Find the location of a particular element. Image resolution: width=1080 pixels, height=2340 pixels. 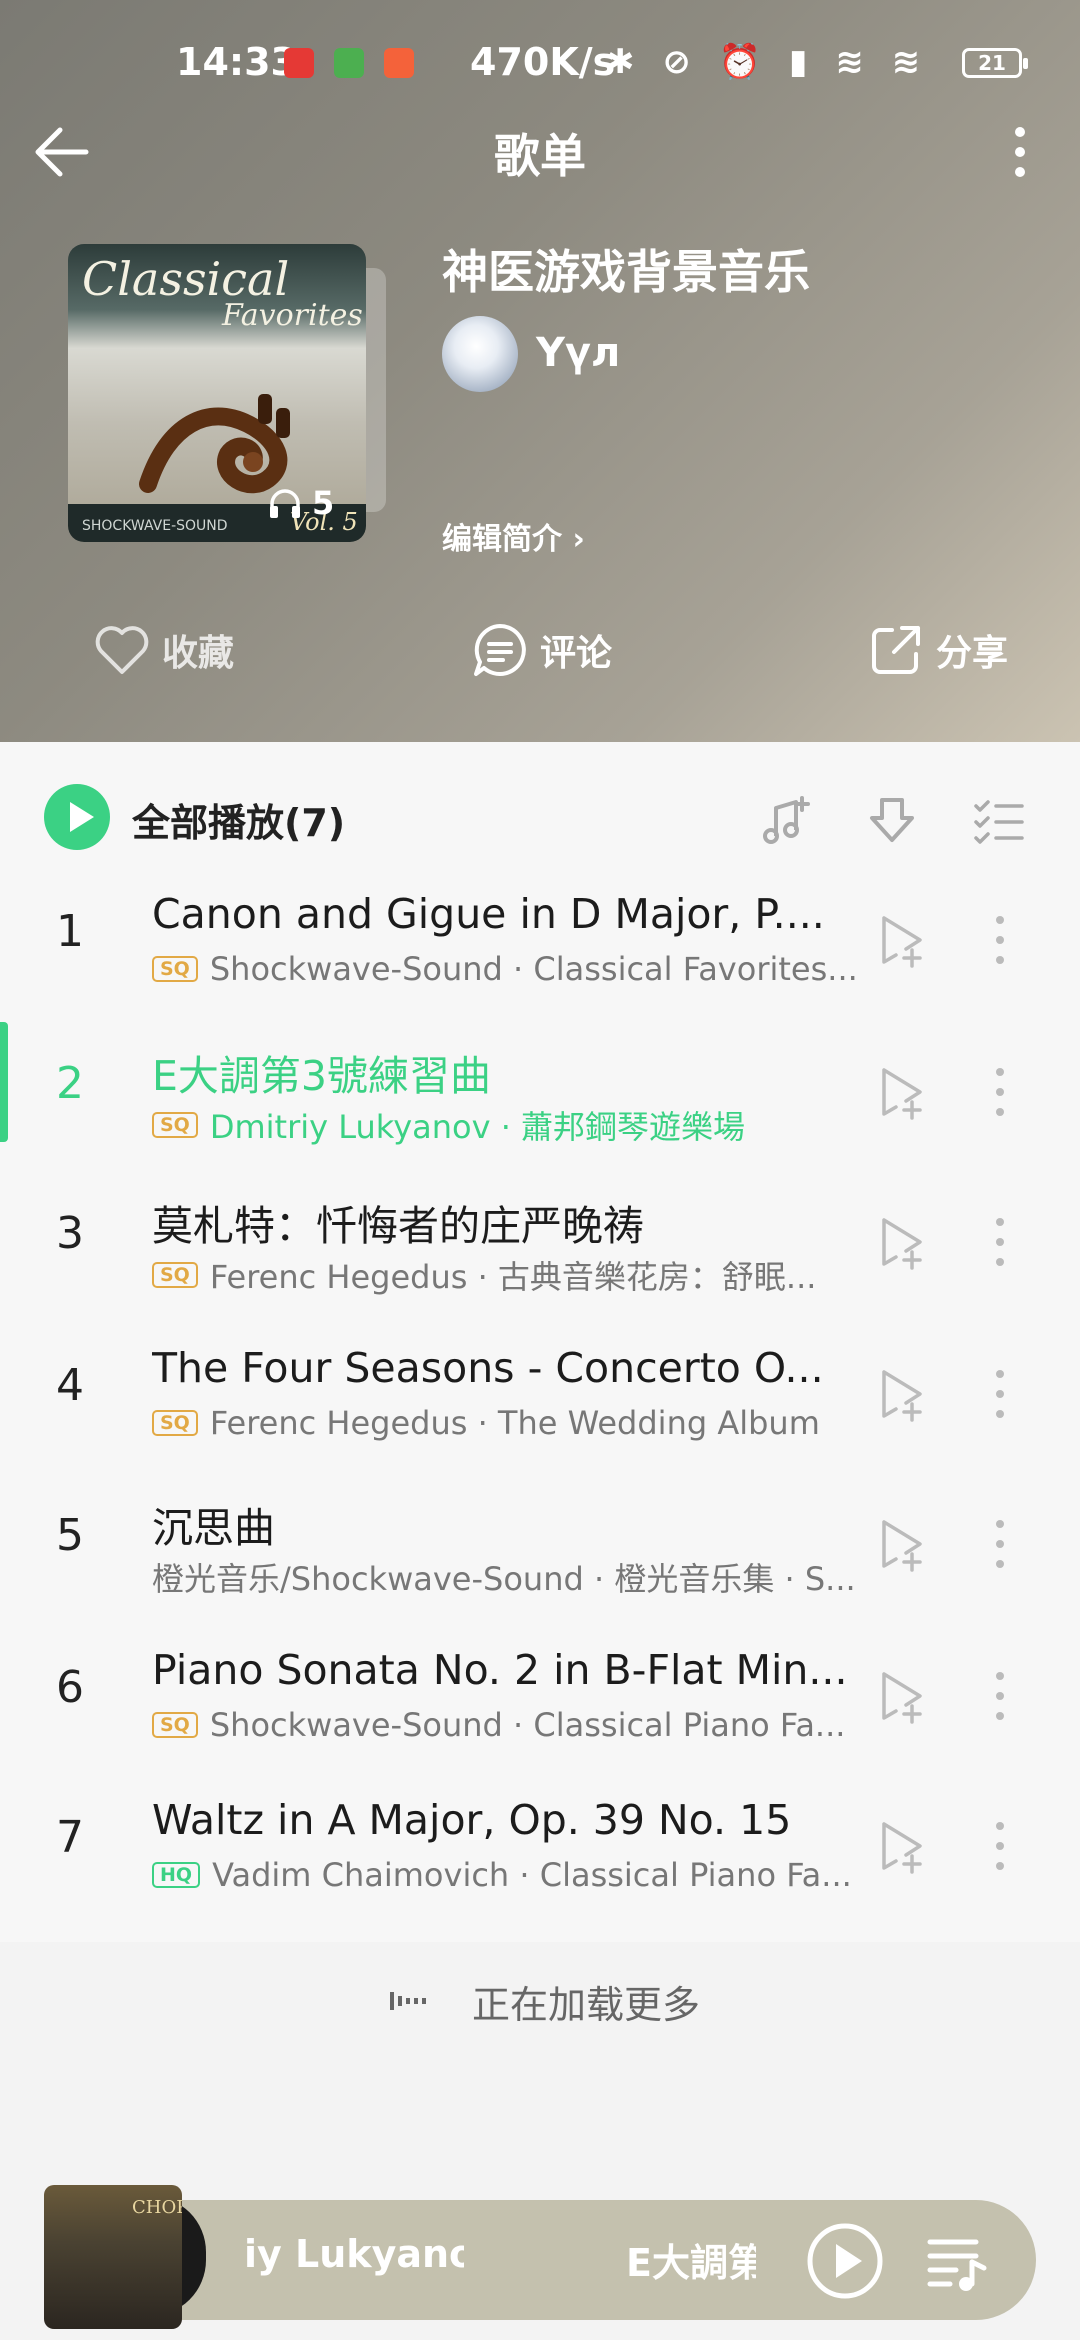

song-title: 沉思曲 is located at coordinates (213, 1528).